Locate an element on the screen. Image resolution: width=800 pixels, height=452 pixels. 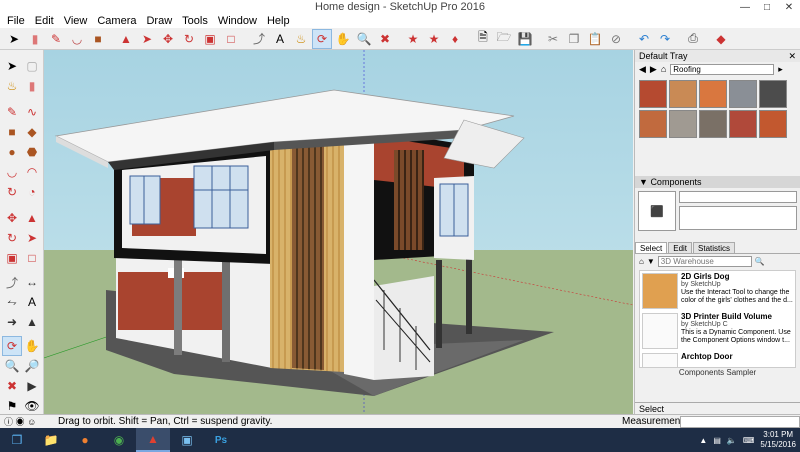
tape-measure-icon: ⤴ is located at coordinates (259, 39).